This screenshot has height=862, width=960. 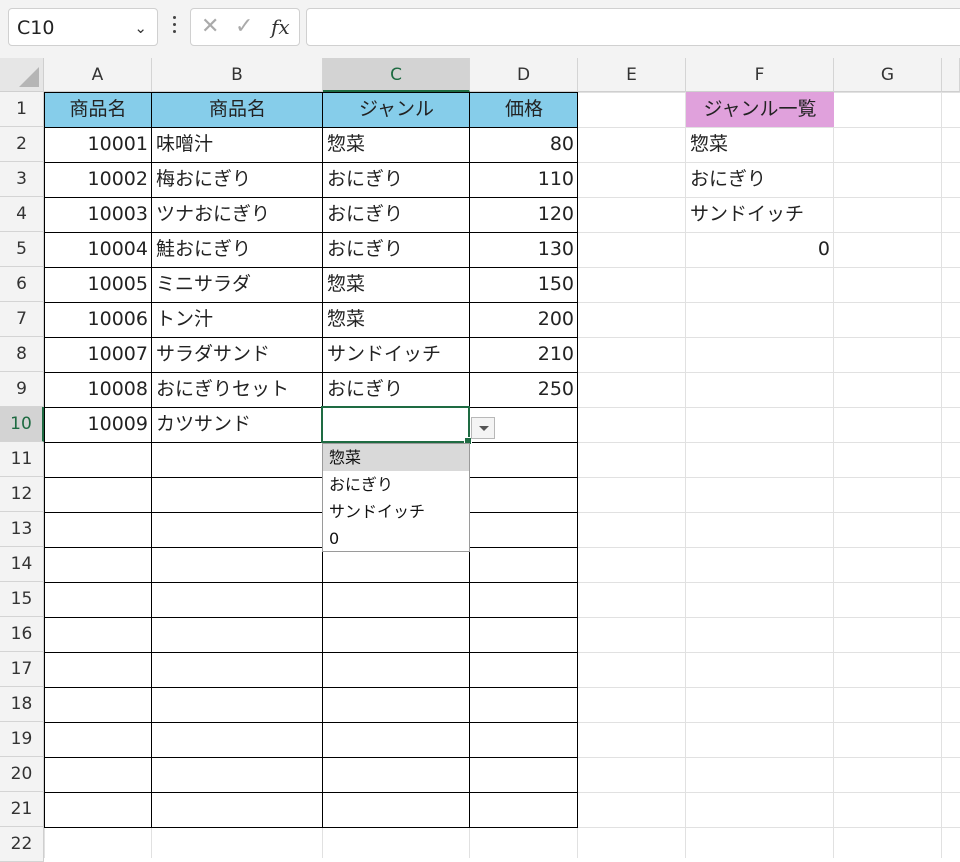 I want to click on row-header: 4, so click(x=22, y=214).